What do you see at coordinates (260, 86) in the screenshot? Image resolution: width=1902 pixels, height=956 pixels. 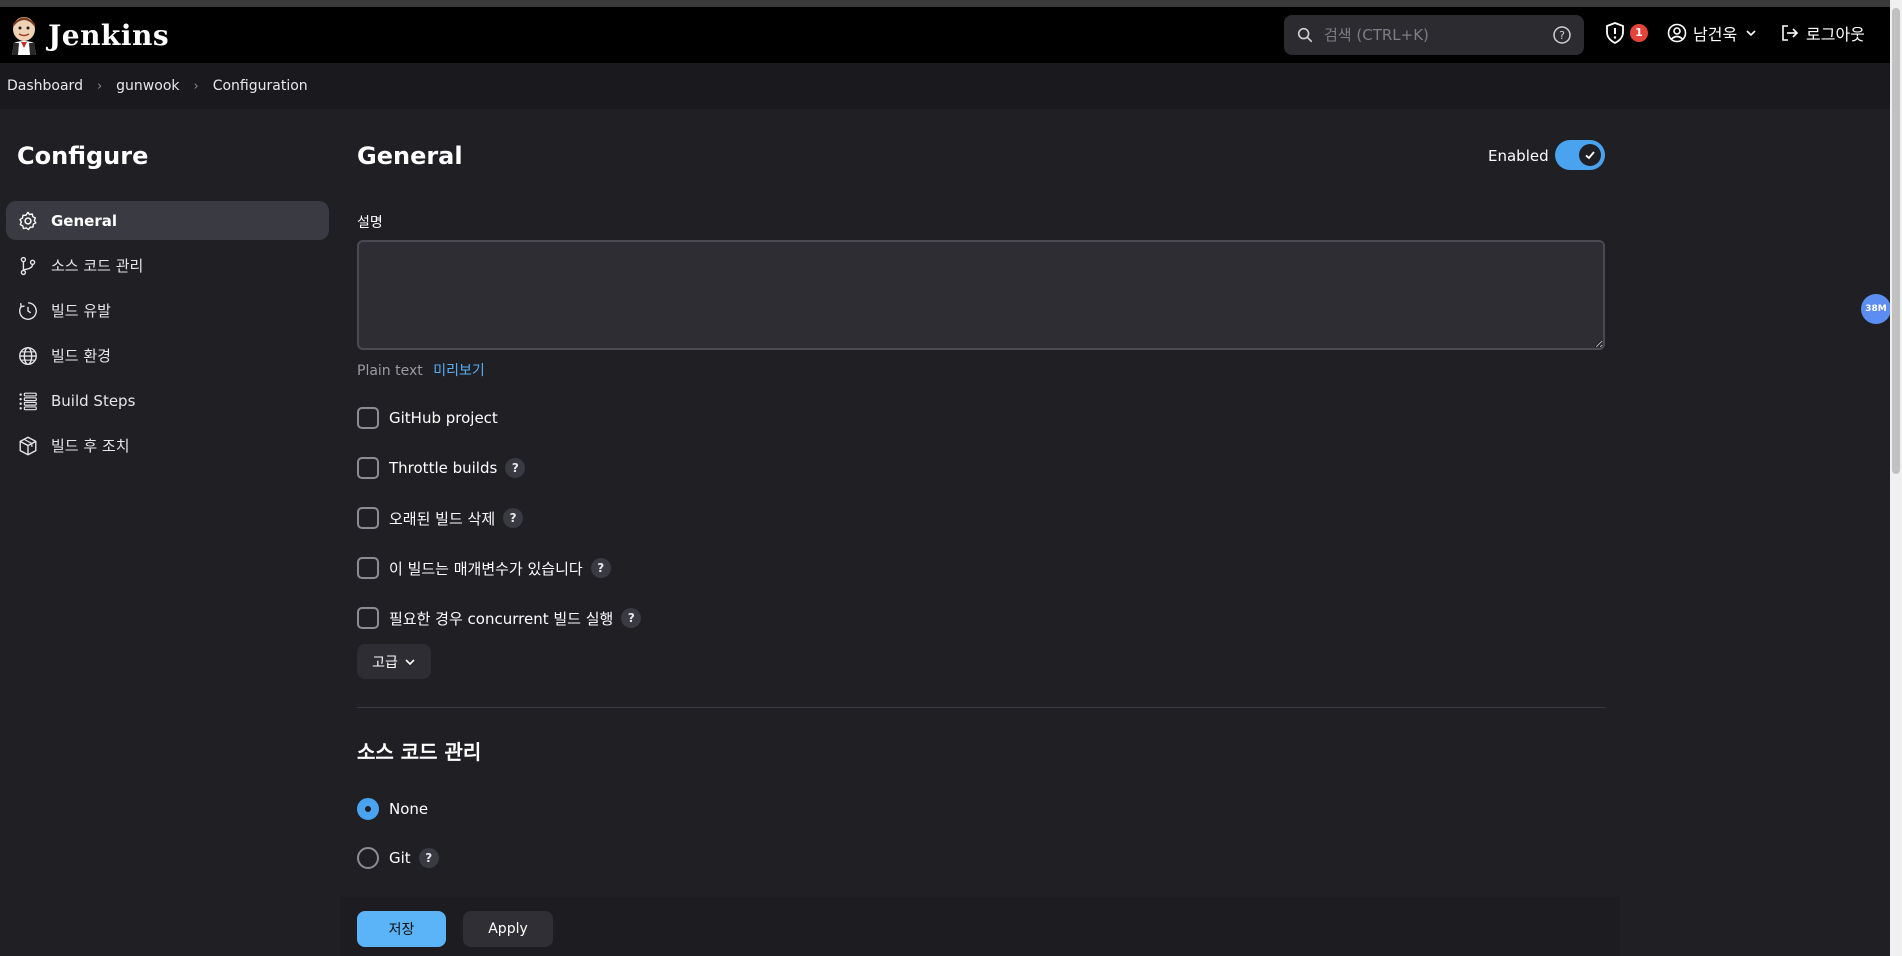 I see `breadcrumb-configuration: Configuration` at bounding box center [260, 86].